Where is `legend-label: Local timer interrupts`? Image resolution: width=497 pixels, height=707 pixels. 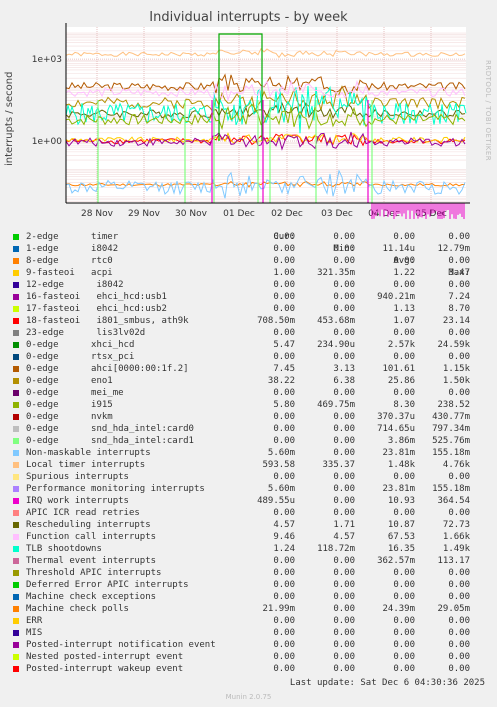 legend-label: Local timer interrupts is located at coordinates (86, 465).